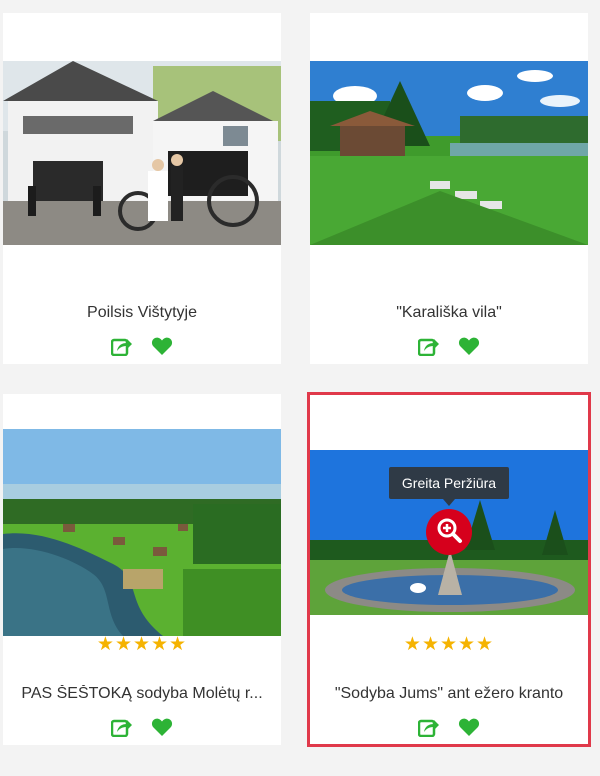  Describe the element at coordinates (449, 153) in the screenshot. I see `listing-photo-lakeside-villa` at that location.